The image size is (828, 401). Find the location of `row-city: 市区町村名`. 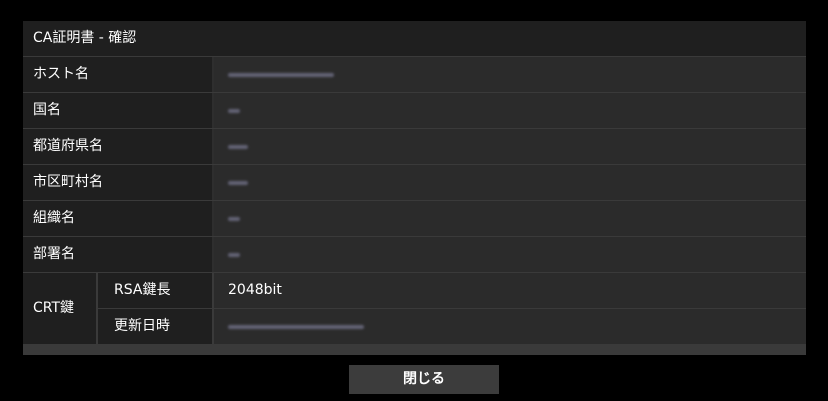

row-city: 市区町村名 is located at coordinates (414, 182).